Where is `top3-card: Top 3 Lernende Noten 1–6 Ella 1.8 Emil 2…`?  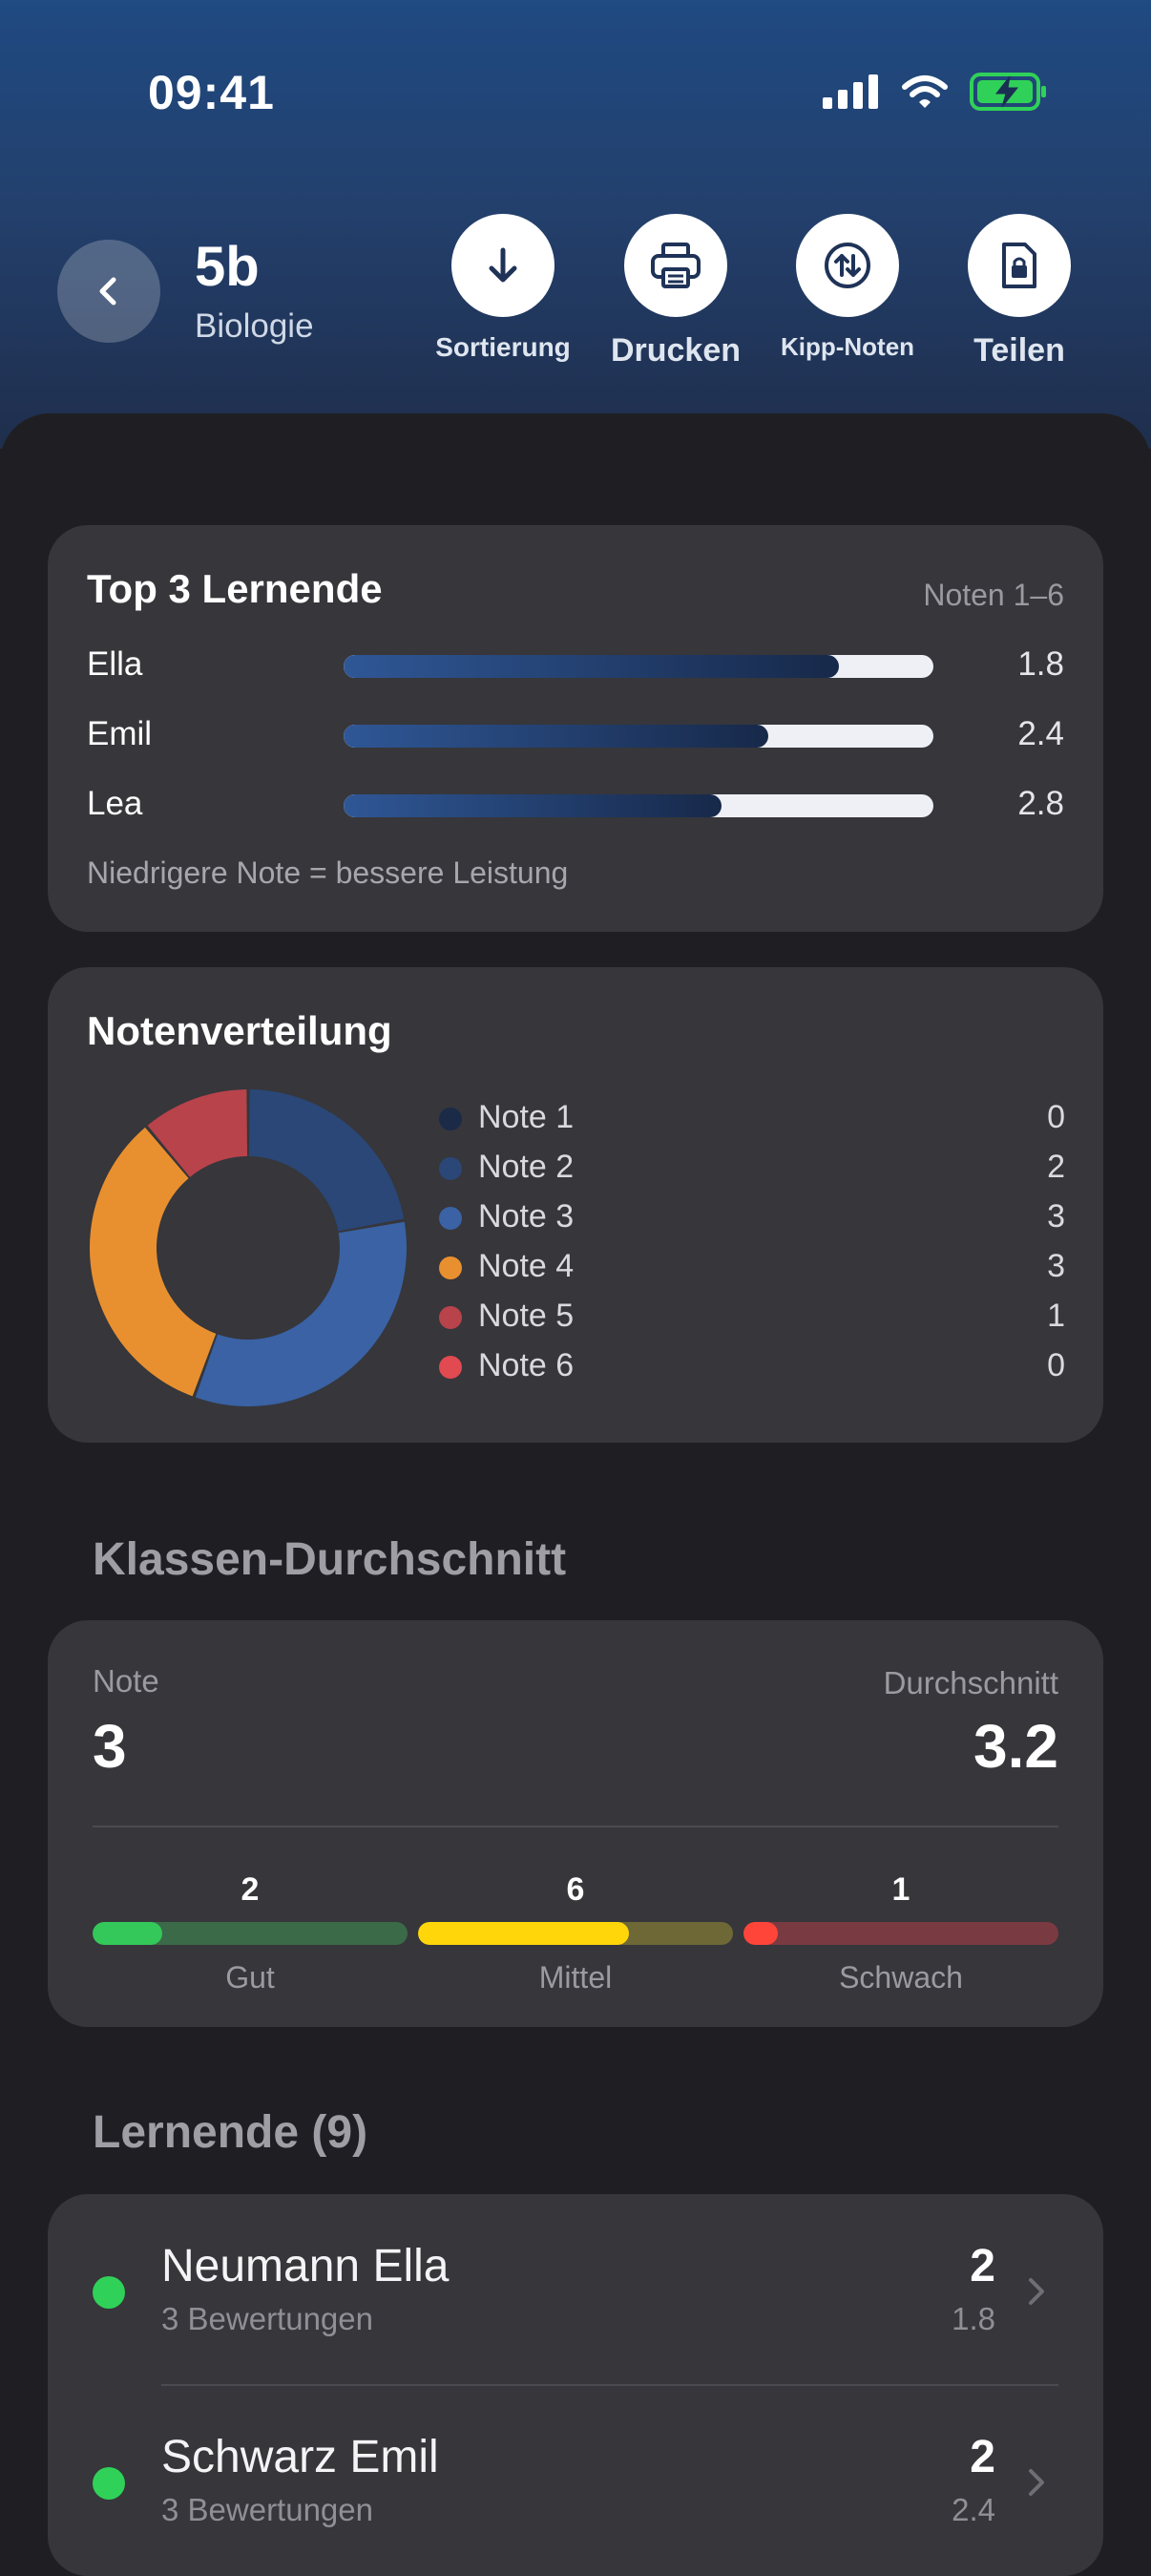
top3-card: Top 3 Lernende Noten 1–6 Ella 1.8 Emil 2… is located at coordinates (575, 728).